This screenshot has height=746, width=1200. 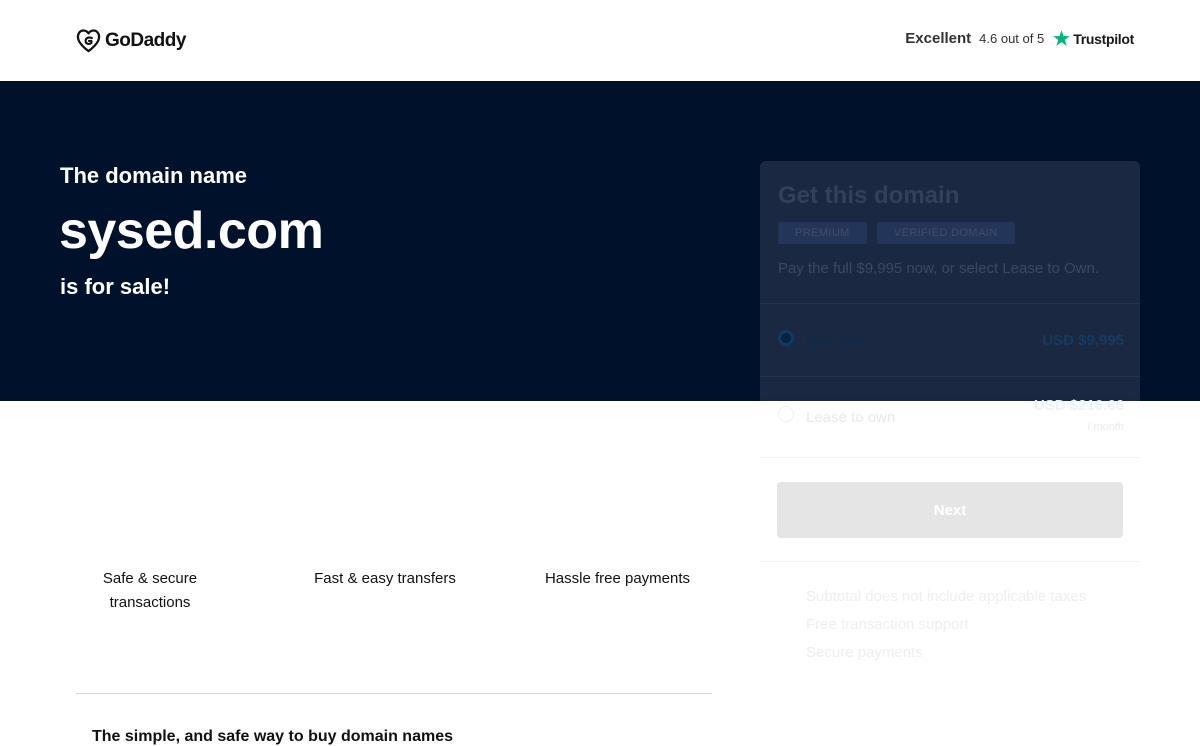 I want to click on trustpilot-rating: Excellent 4.6 out of 5 Trustpilot, so click(x=1019, y=38).